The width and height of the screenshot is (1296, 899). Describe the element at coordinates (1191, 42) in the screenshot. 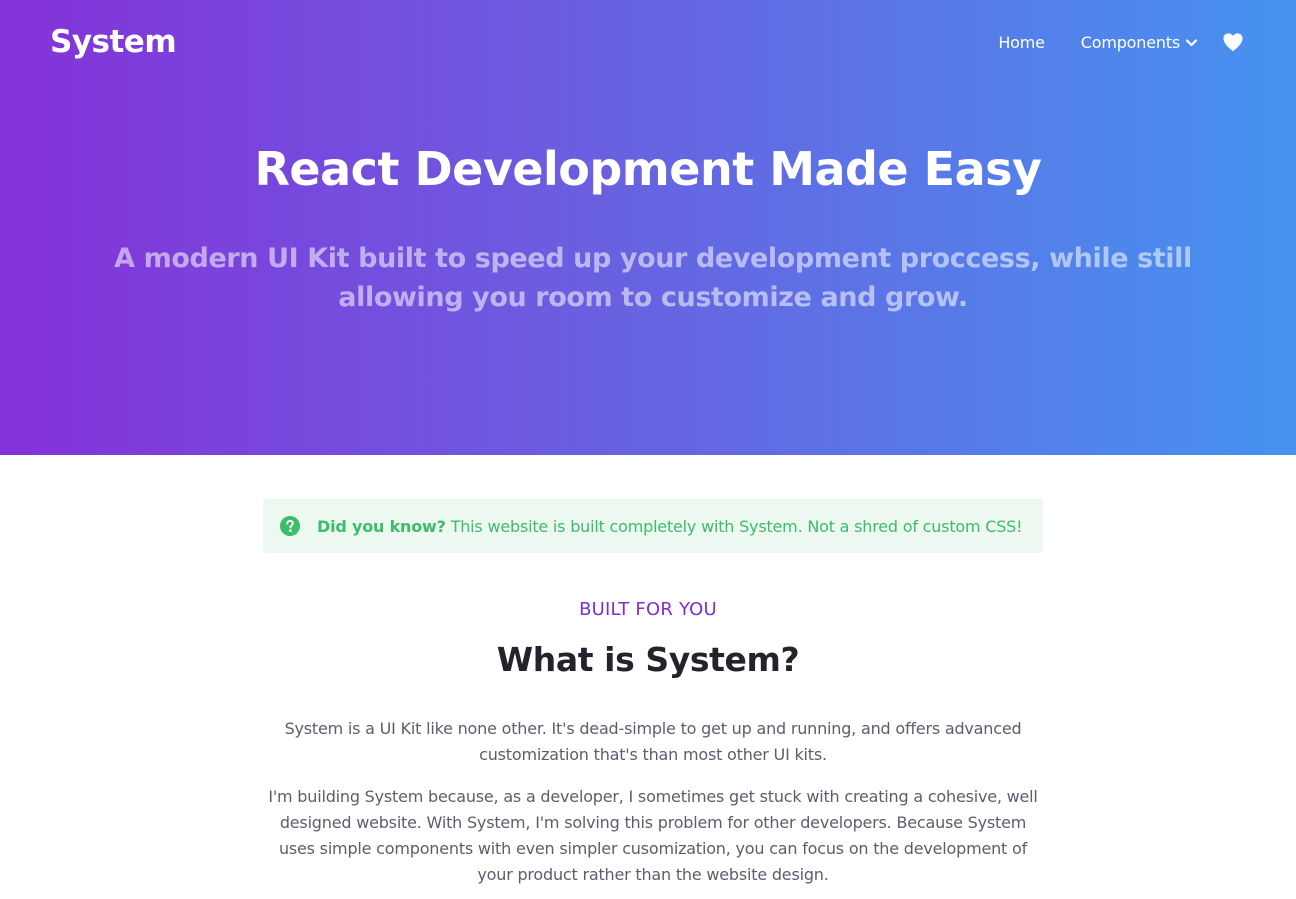

I see `chevron-down-icon` at that location.